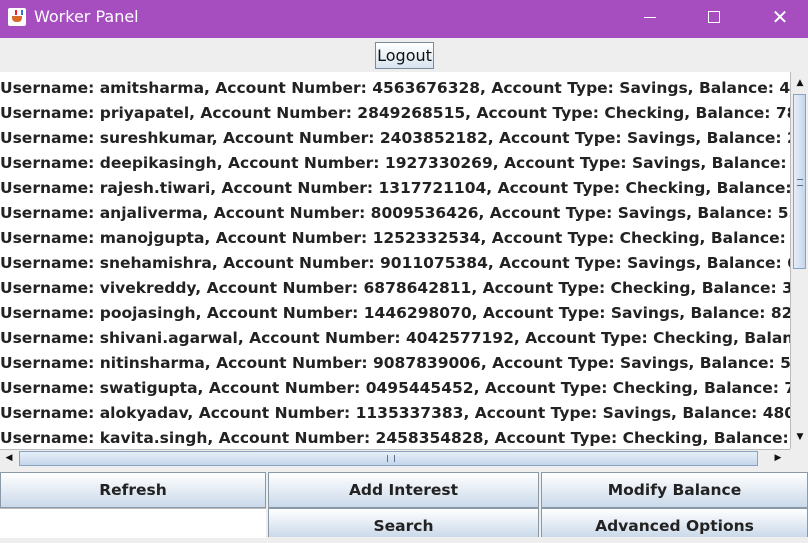  I want to click on scrollbar-corner, so click(799, 458).